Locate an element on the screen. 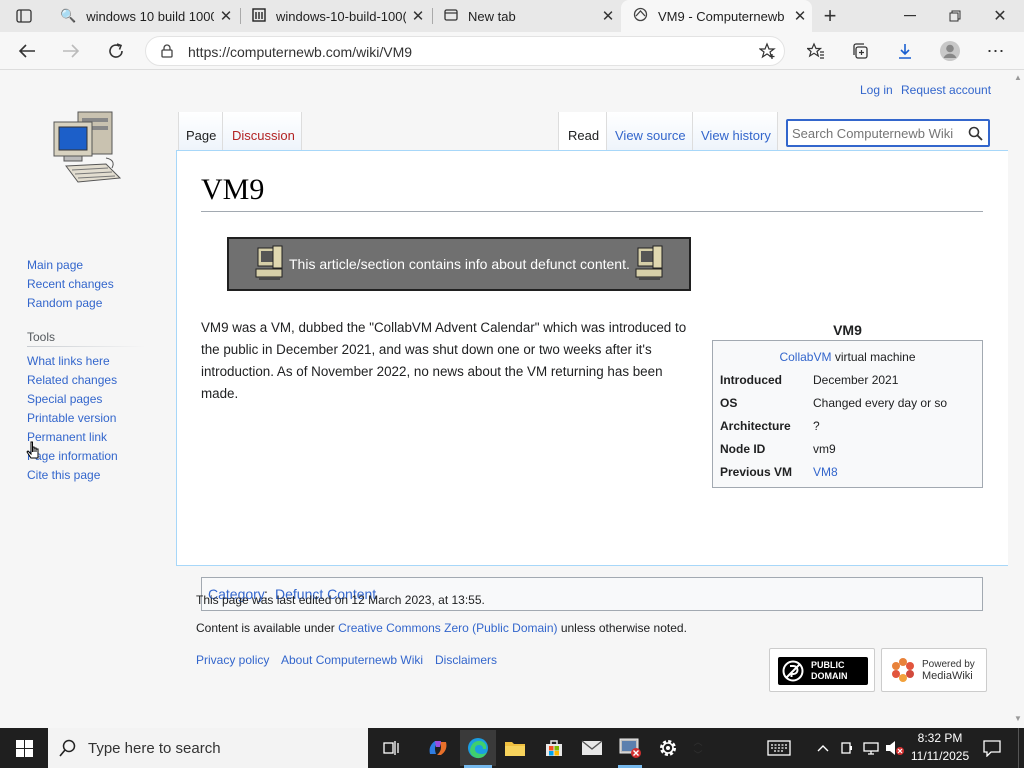 The height and width of the screenshot is (768, 1024). chevron-up-icon: ︿ is located at coordinates (697, 741).